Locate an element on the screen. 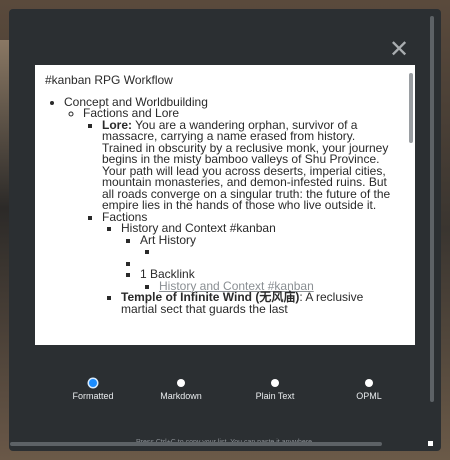  export-doc-title: #kanban RPG Workflow is located at coordinates (109, 80).